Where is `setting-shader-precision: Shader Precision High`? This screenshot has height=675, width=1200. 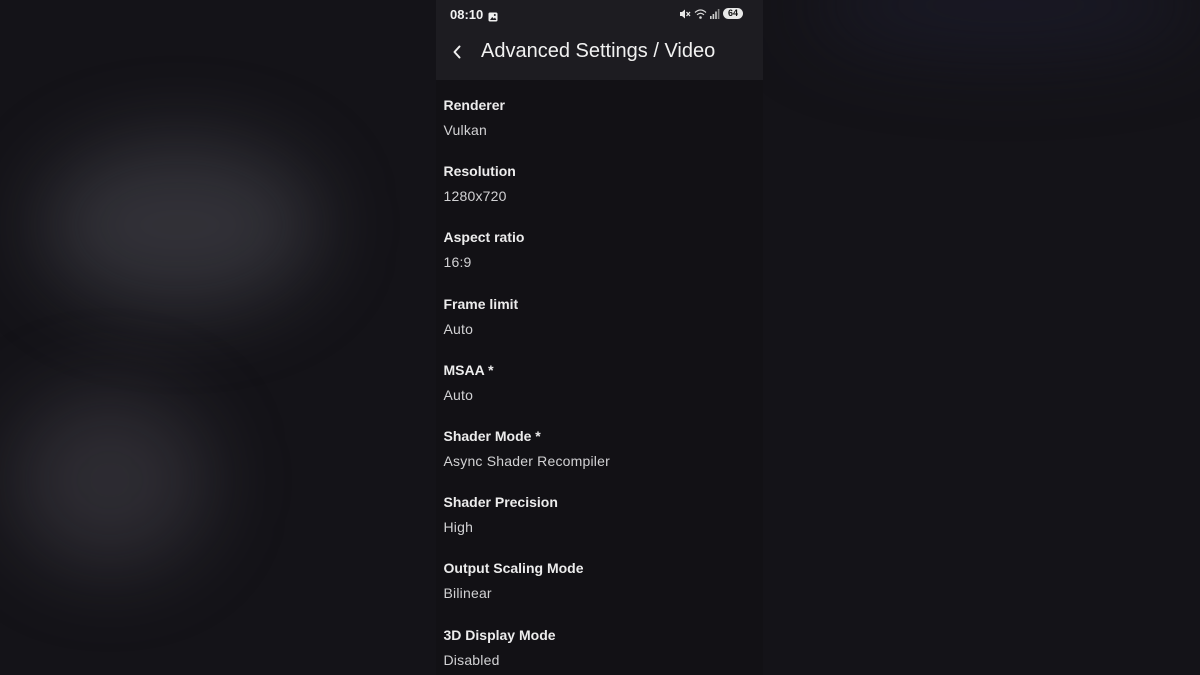
setting-shader-precision: Shader Precision High is located at coordinates (599, 510).